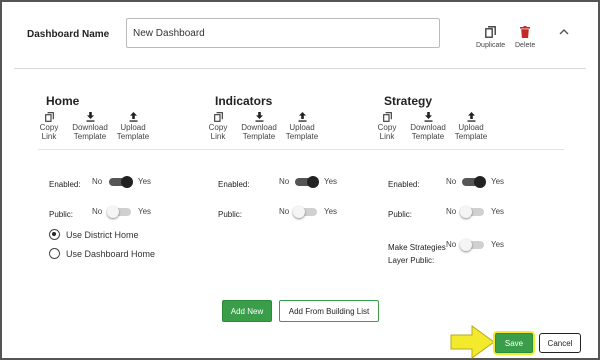 The image size is (600, 360). What do you see at coordinates (63, 101) in the screenshot?
I see `section-title: Home` at bounding box center [63, 101].